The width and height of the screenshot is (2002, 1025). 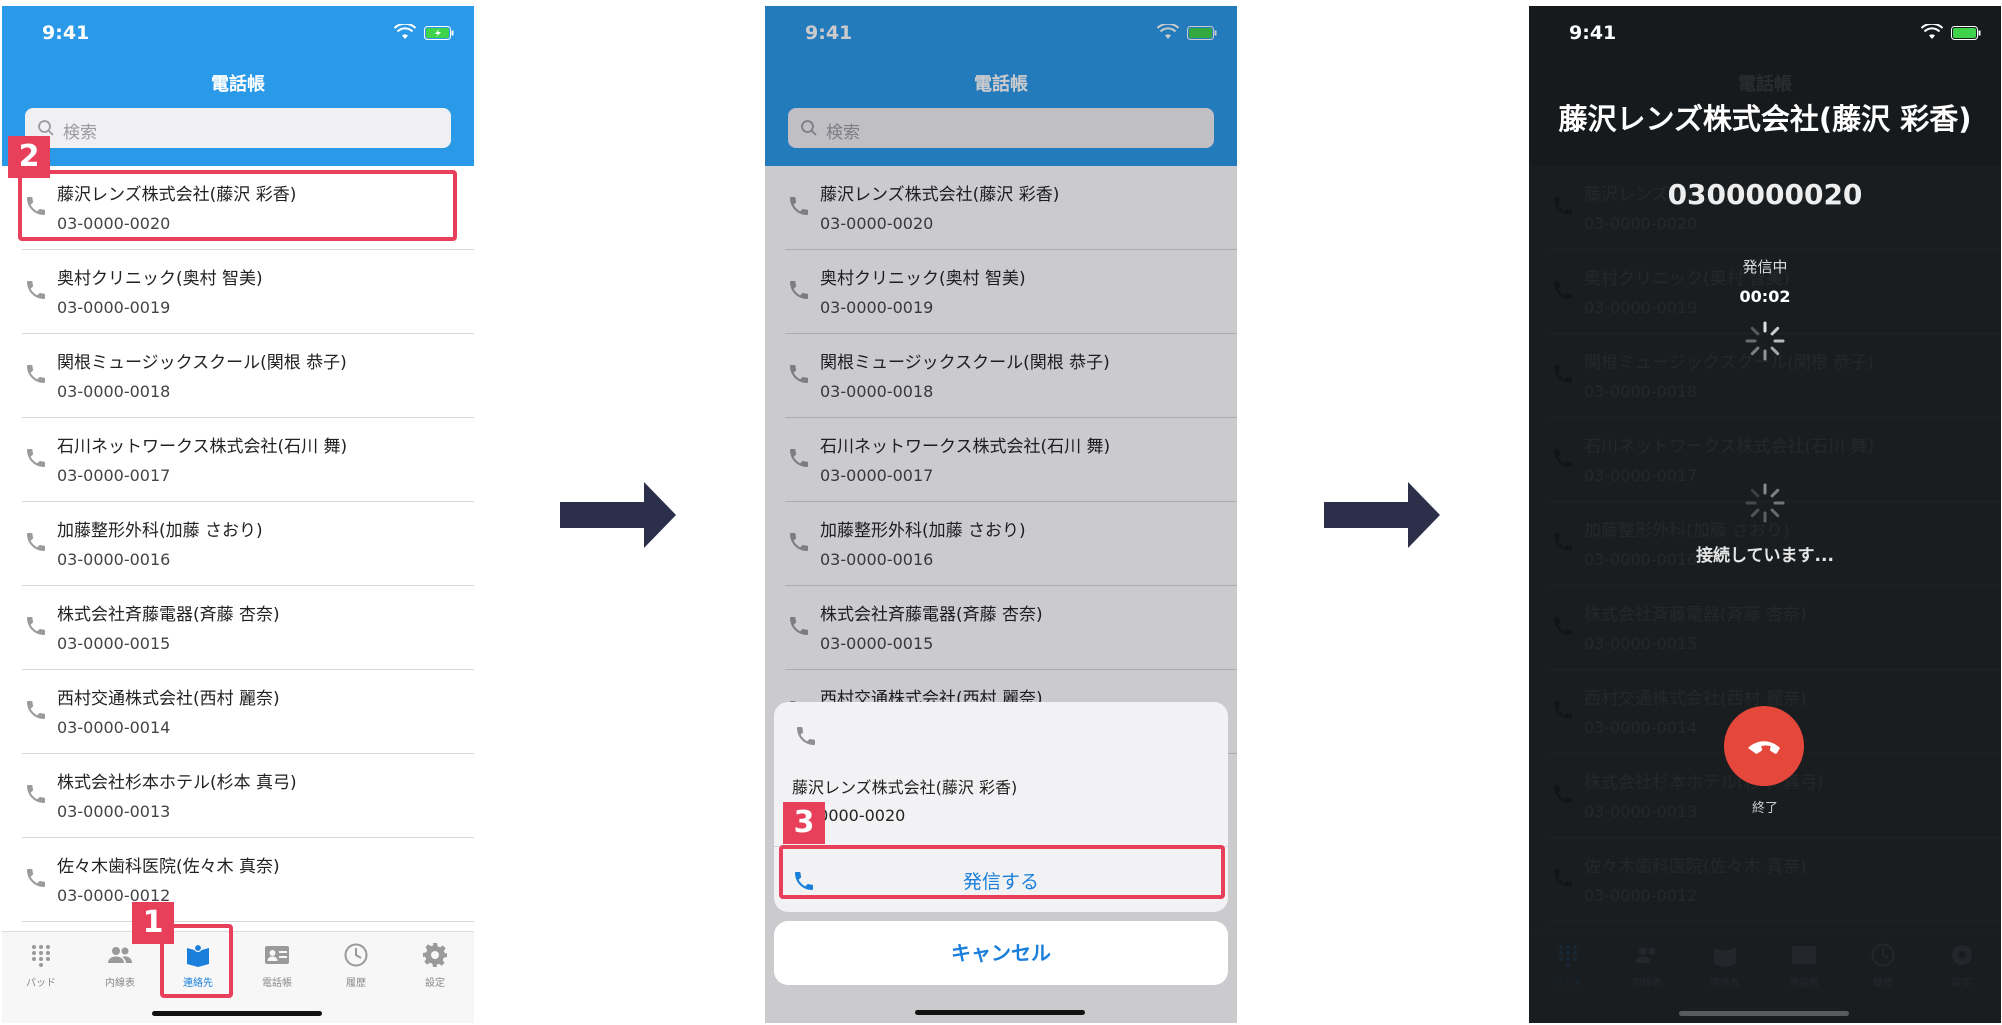 What do you see at coordinates (238, 128) in the screenshot?
I see `search-input: 検索` at bounding box center [238, 128].